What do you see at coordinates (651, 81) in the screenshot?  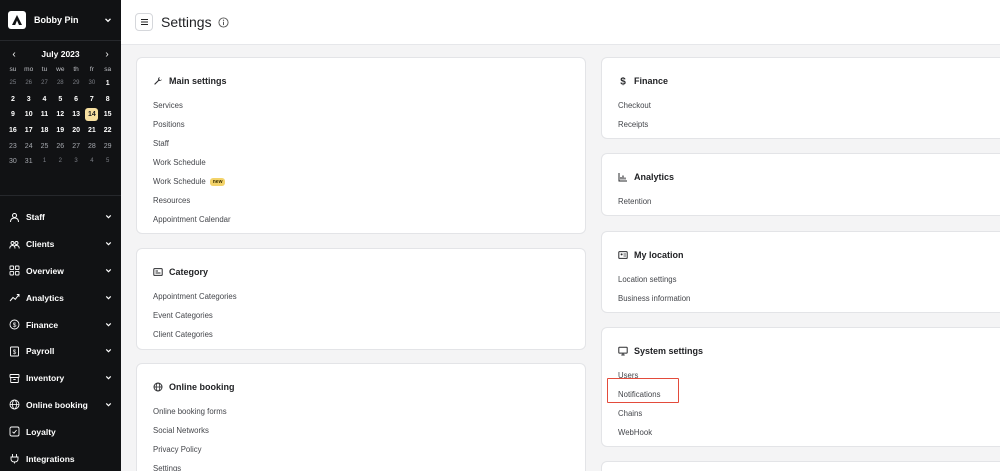 I see `card-title: Finance` at bounding box center [651, 81].